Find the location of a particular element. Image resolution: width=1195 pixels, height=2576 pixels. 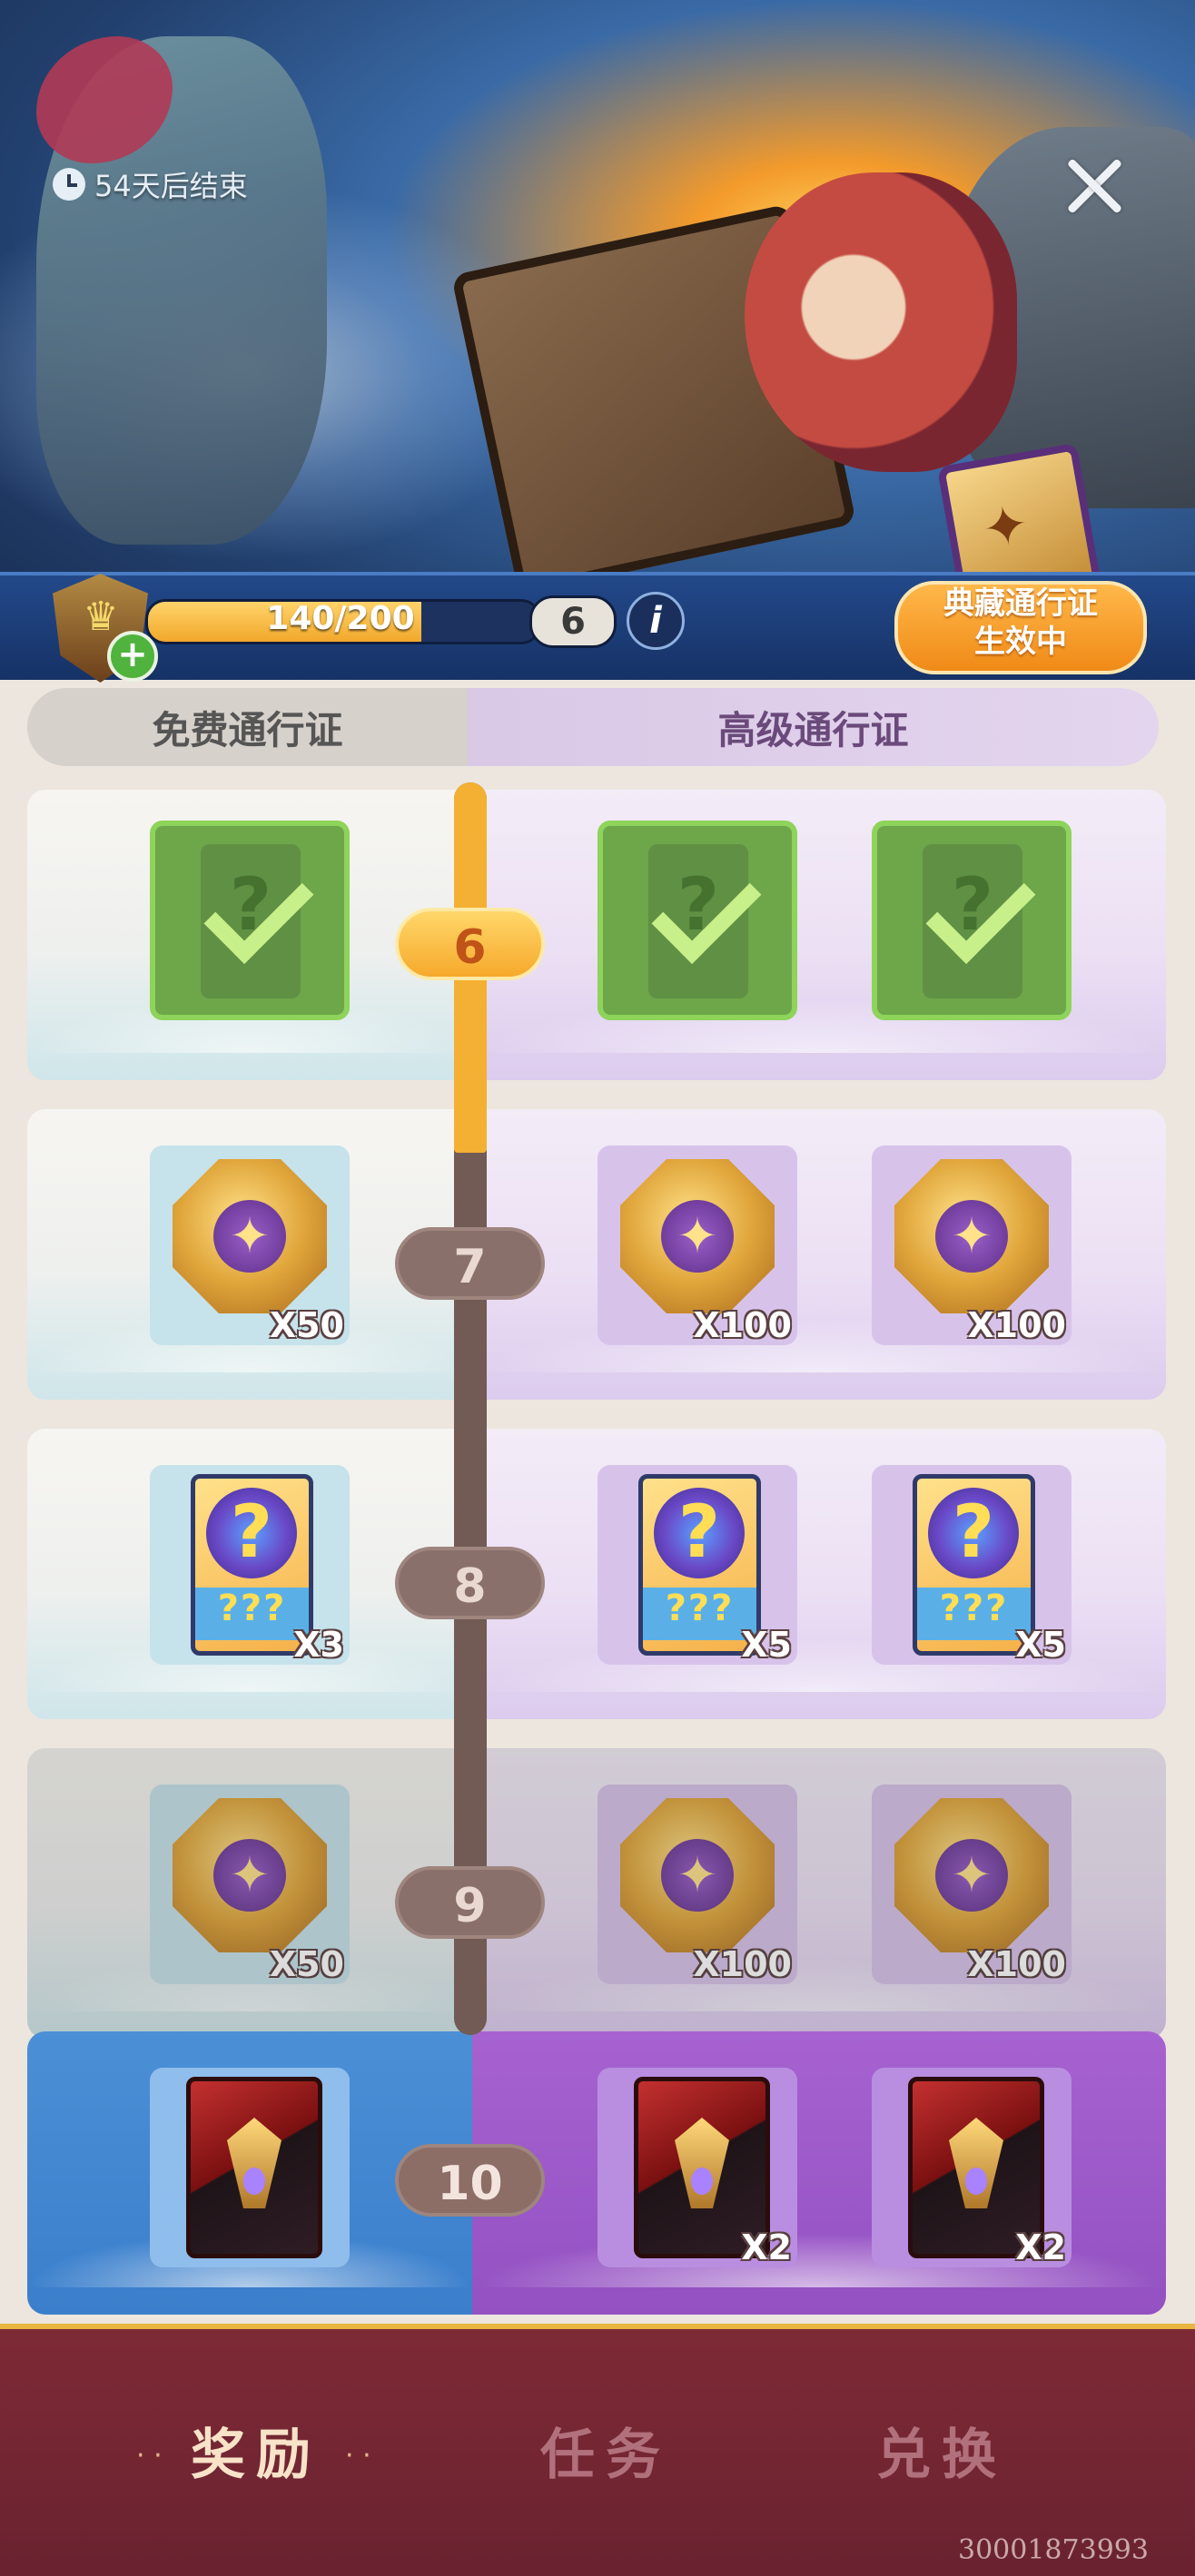

premium-pass-status-button: 典藏通行证 生效中 is located at coordinates (1020, 627).